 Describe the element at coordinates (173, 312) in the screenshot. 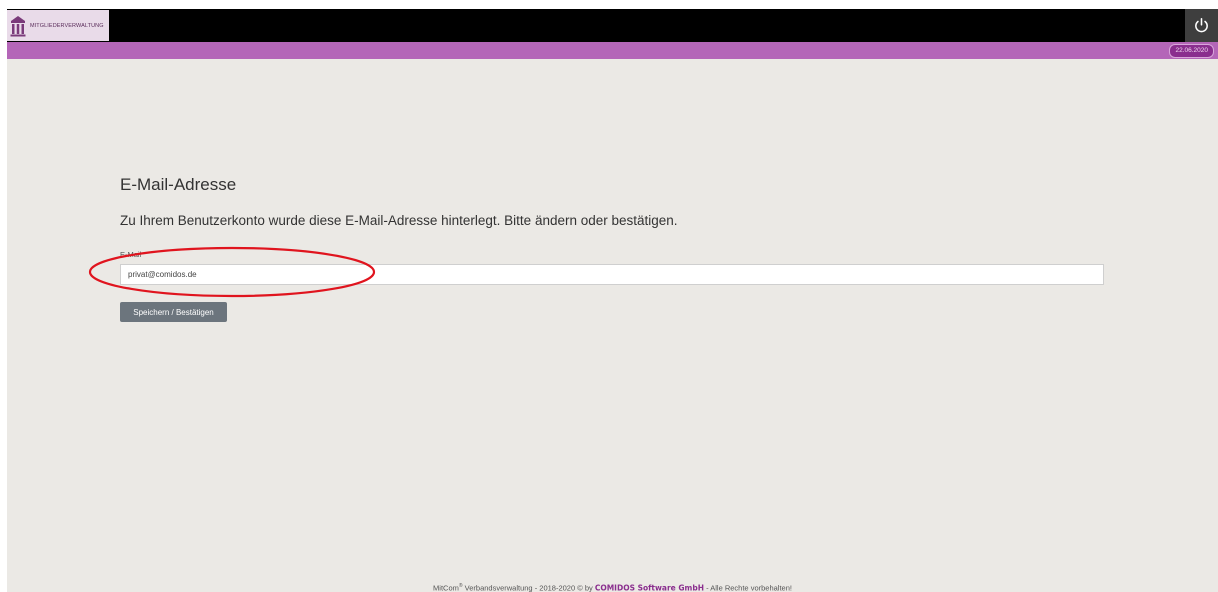

I see `save-confirm-button: Speichern / Bestätigen` at that location.